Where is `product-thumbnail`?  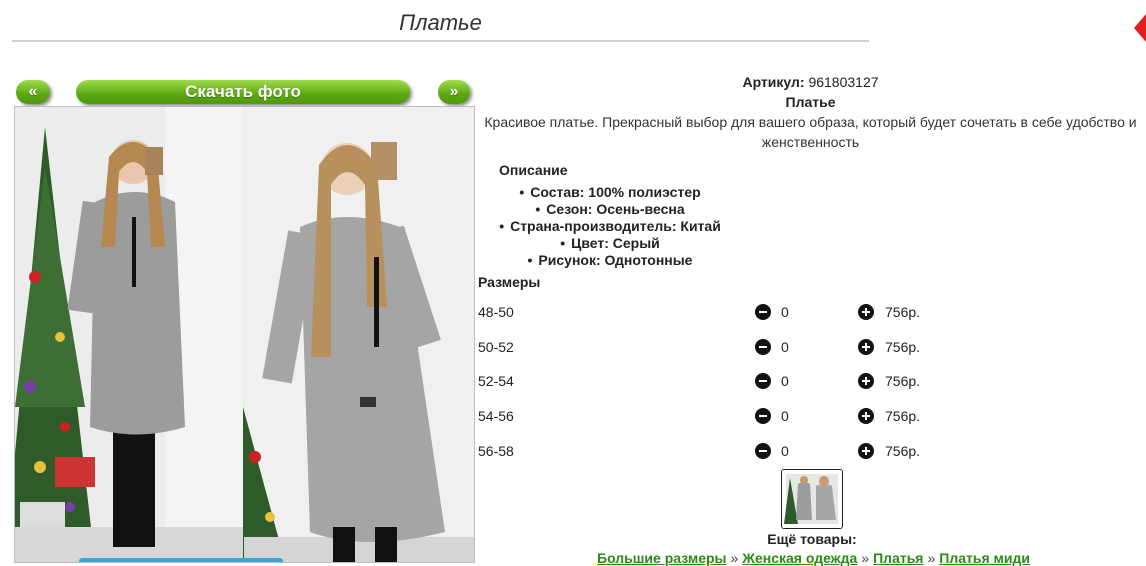
product-thumbnail is located at coordinates (812, 499).